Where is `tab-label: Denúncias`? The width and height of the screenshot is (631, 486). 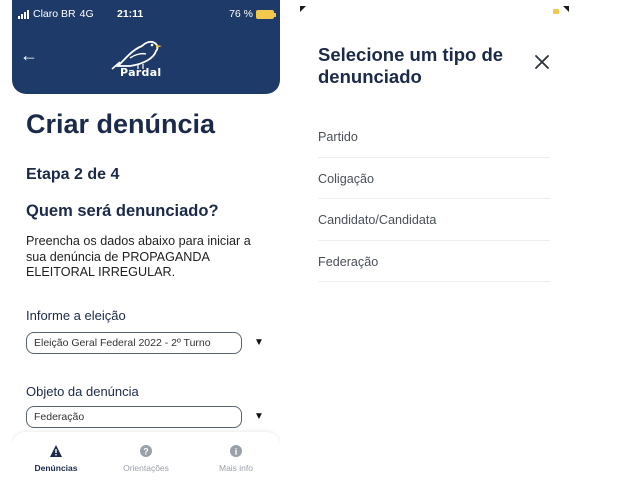 tab-label: Denúncias is located at coordinates (56, 468).